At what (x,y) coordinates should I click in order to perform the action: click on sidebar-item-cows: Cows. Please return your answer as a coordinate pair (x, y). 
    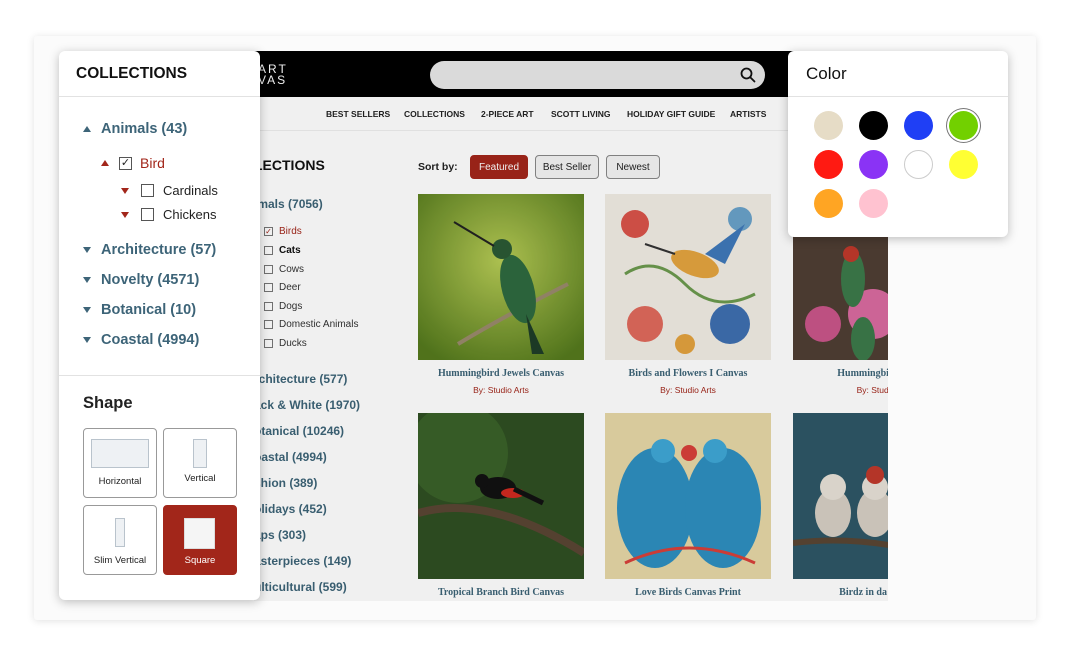
    Looking at the image, I should click on (284, 269).